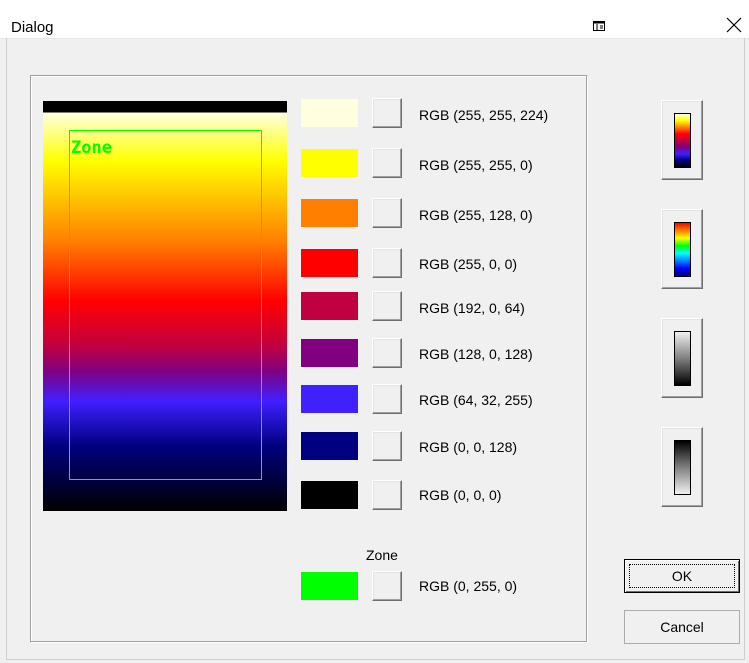  Describe the element at coordinates (329, 586) in the screenshot. I see `zone-color-swatch` at that location.